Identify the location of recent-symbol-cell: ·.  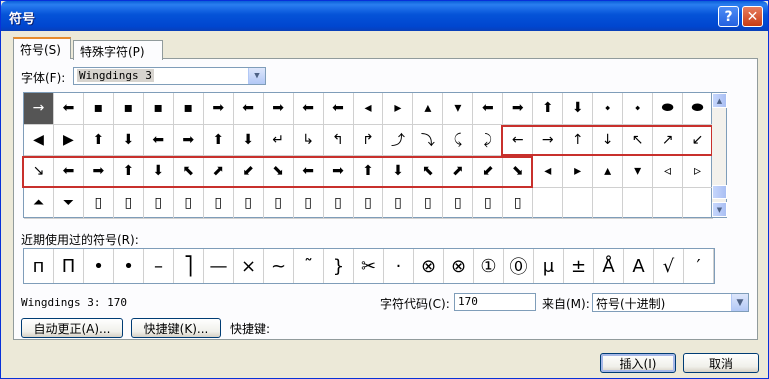
(399, 266).